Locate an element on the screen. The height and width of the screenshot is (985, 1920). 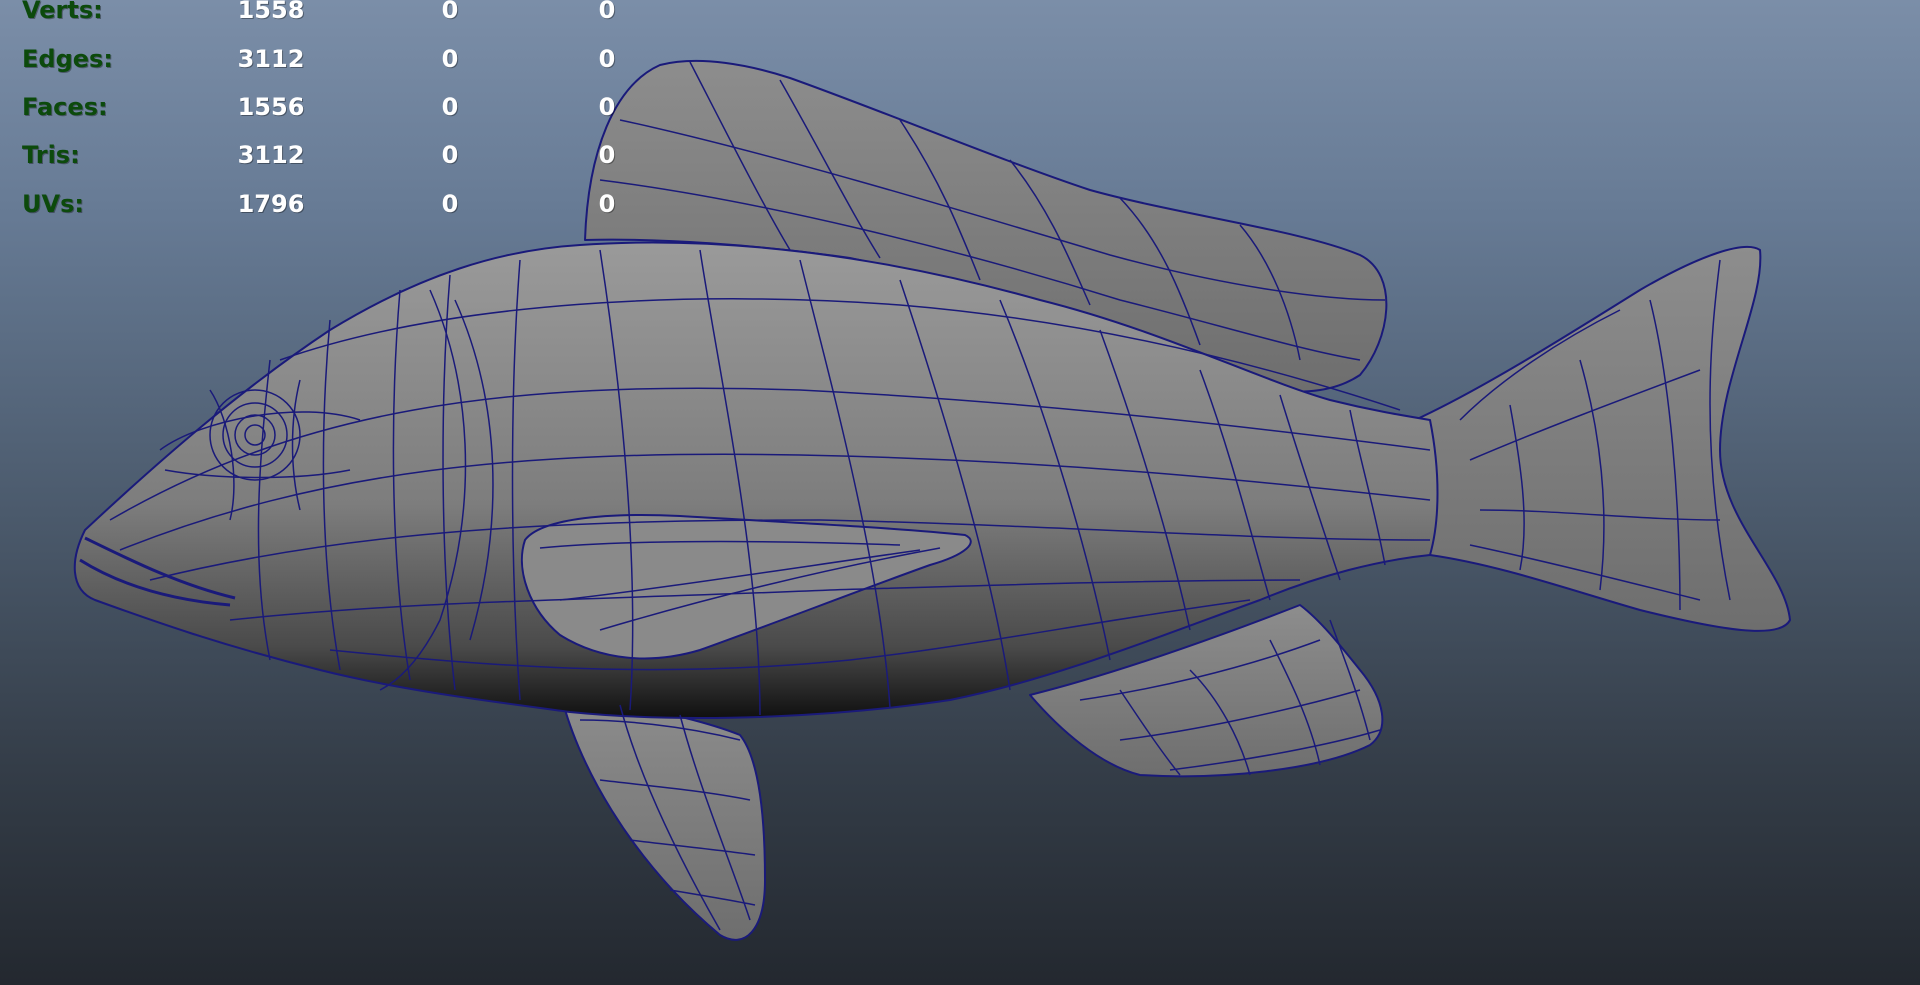
hud-value: 1556 is located at coordinates (271, 107).